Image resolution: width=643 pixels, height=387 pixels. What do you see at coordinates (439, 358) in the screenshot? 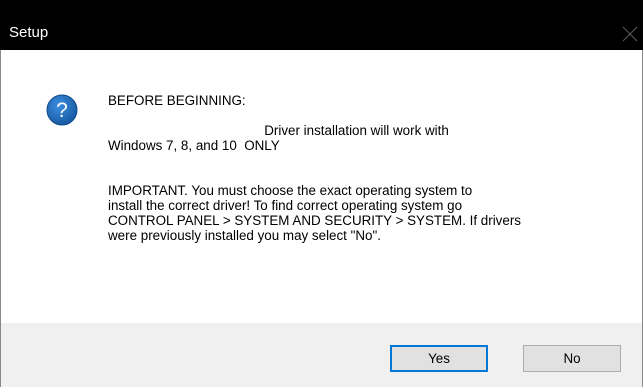
I see `yes-button: Yes` at bounding box center [439, 358].